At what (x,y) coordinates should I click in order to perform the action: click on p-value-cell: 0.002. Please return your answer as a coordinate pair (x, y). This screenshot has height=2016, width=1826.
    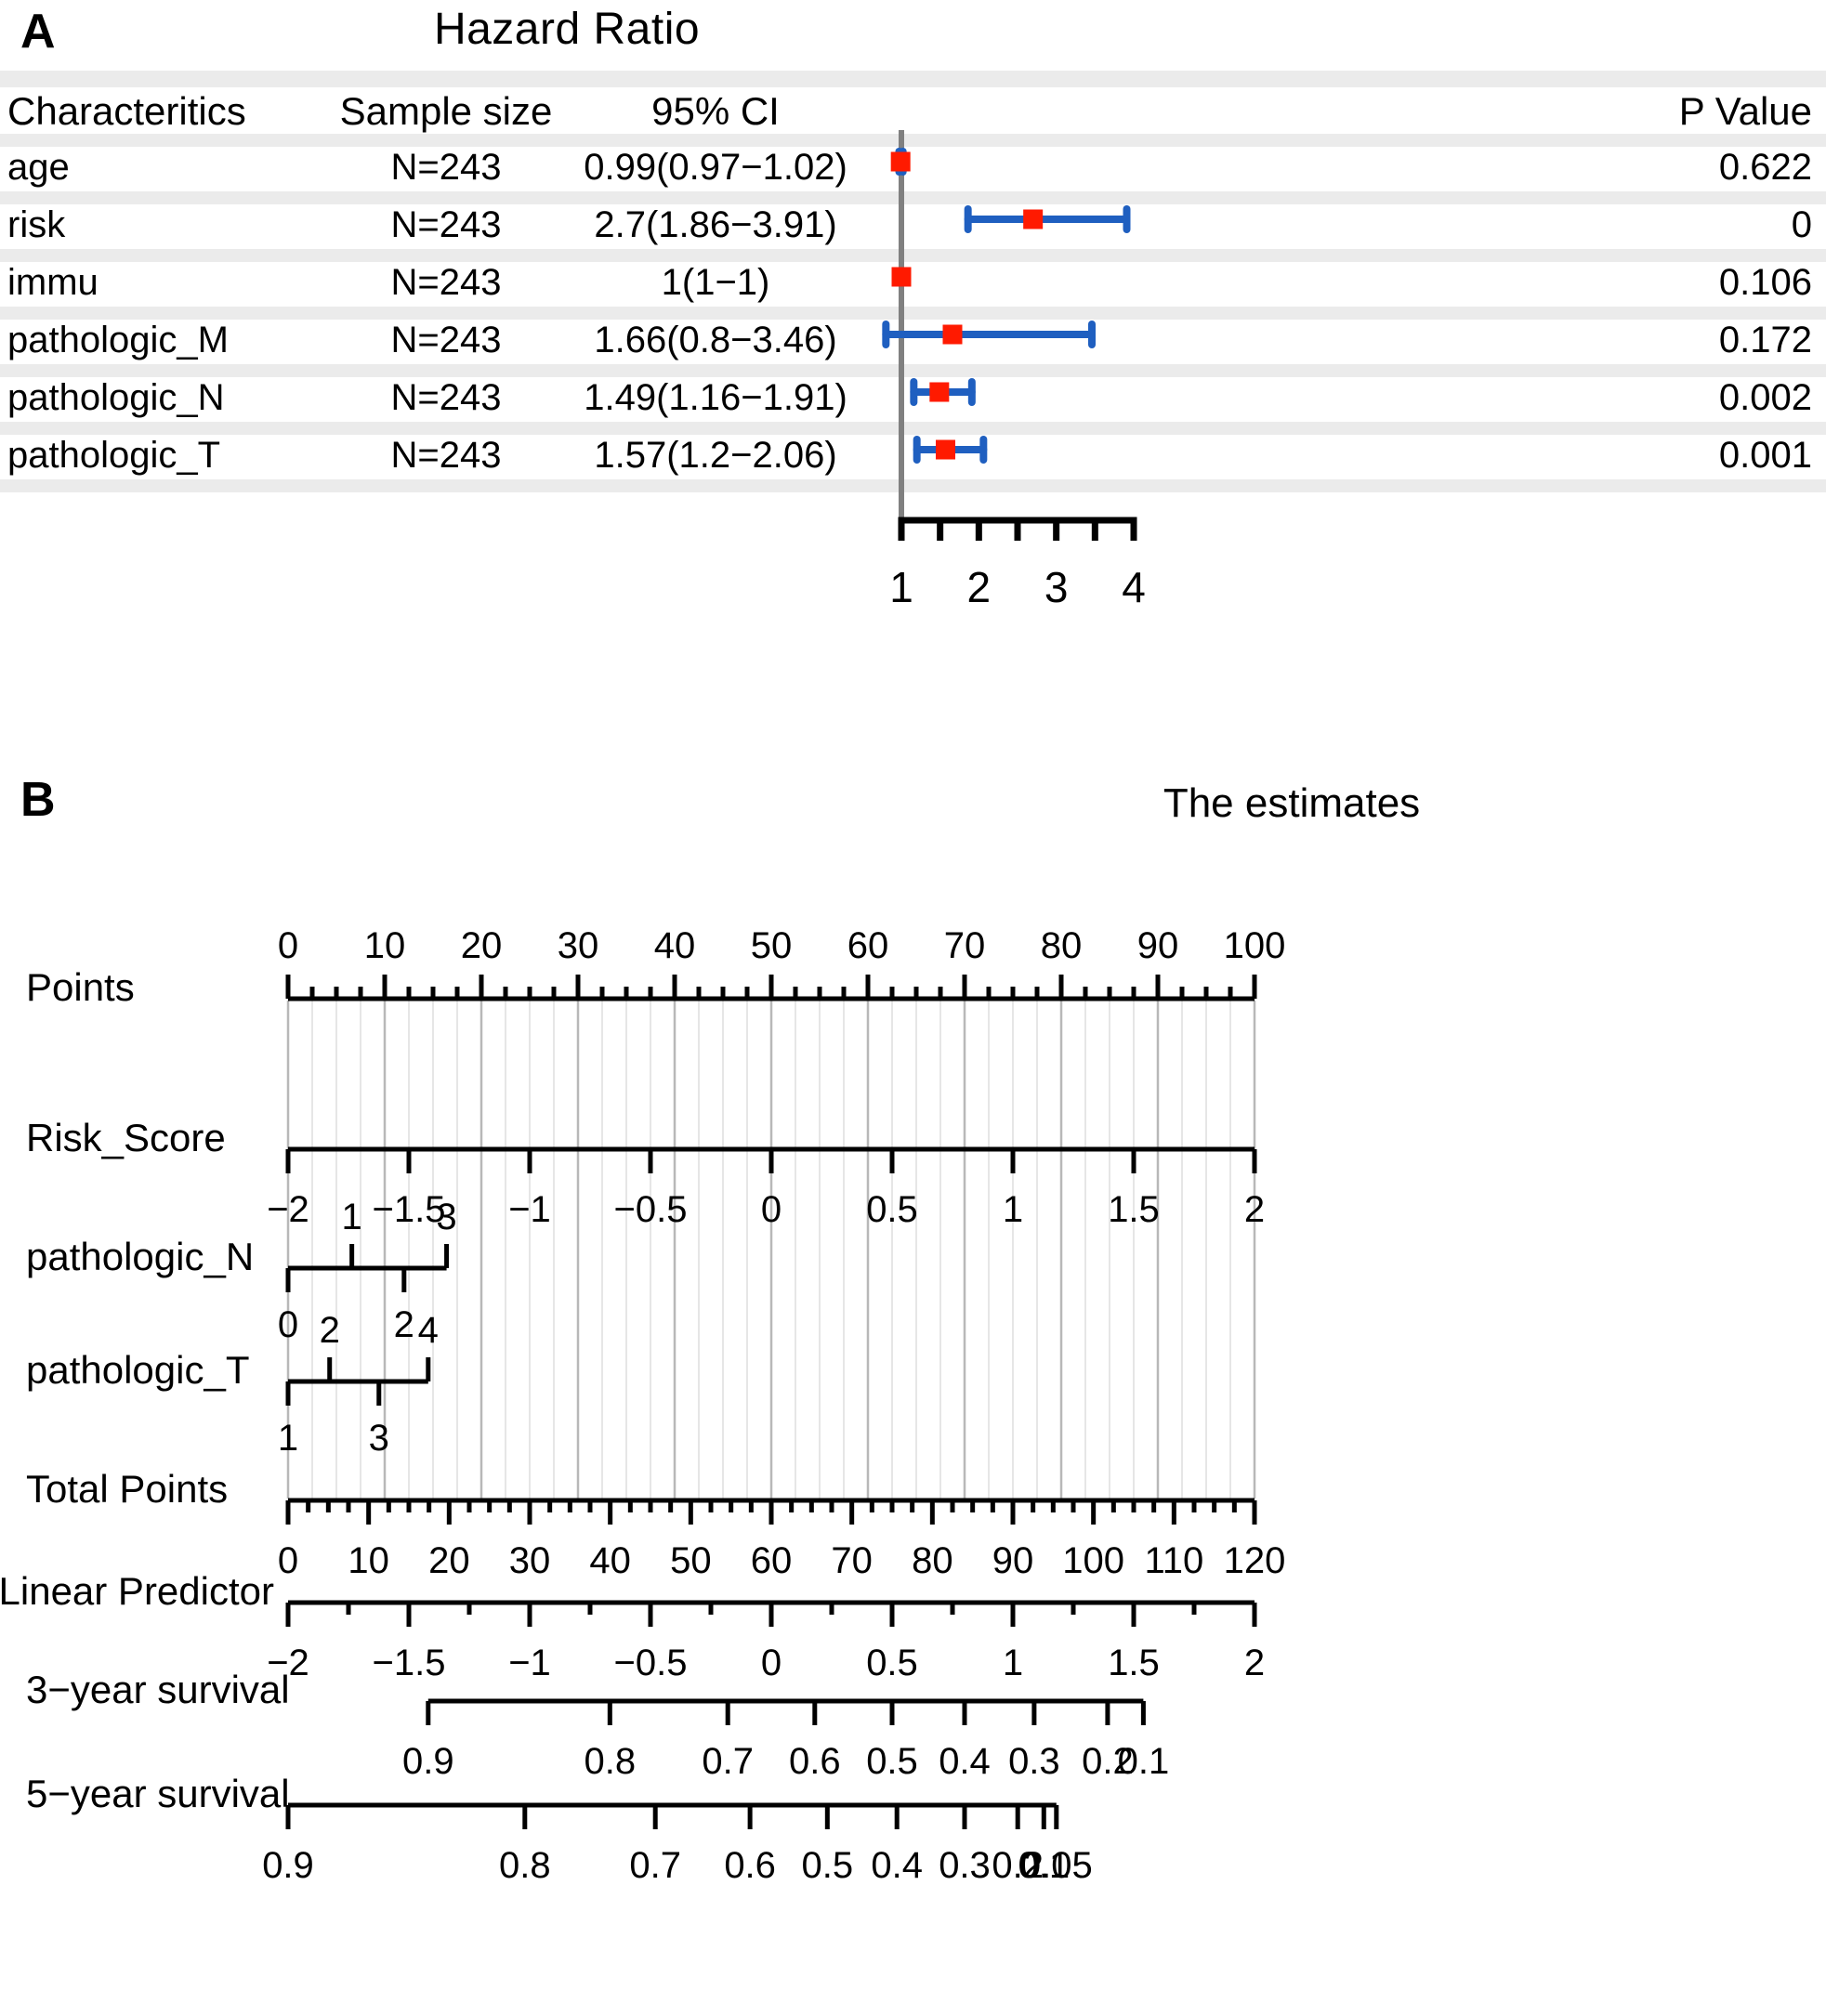
    Looking at the image, I should click on (1765, 397).